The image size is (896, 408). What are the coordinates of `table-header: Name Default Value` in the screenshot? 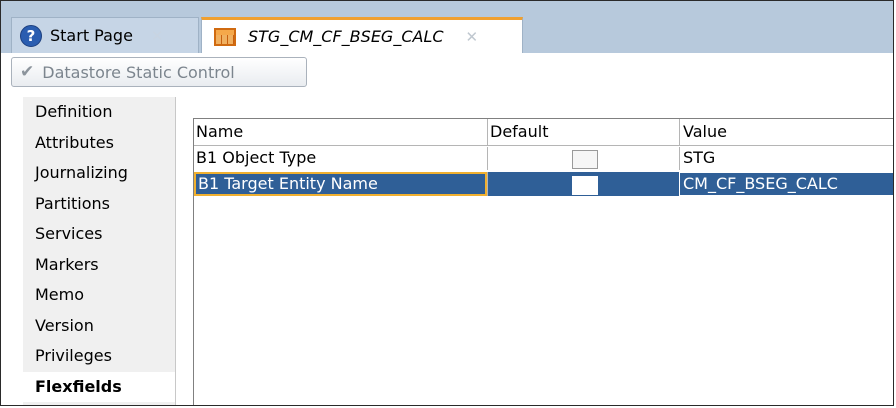 It's located at (543, 132).